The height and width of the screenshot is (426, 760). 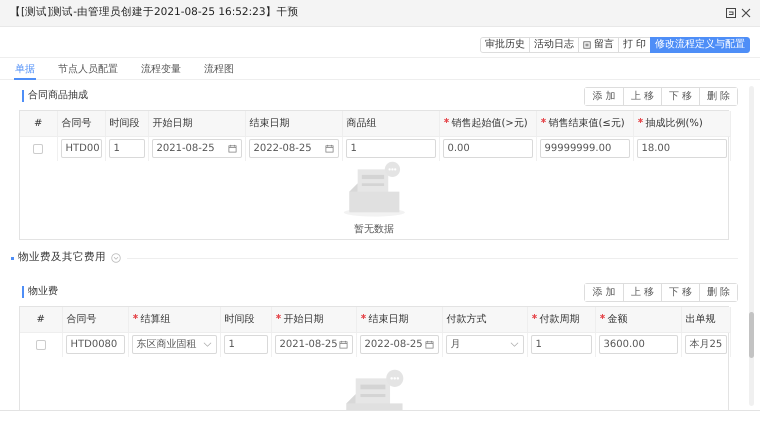 What do you see at coordinates (219, 70) in the screenshot?
I see `tab: 流程图` at bounding box center [219, 70].